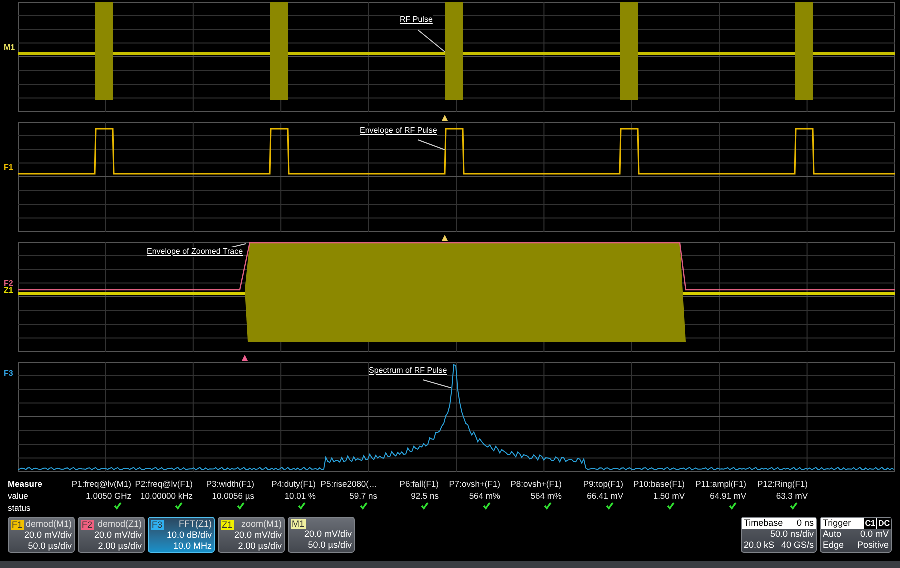 The image size is (900, 568). What do you see at coordinates (298, 524) in the screenshot?
I see `channel-tag: M1` at bounding box center [298, 524].